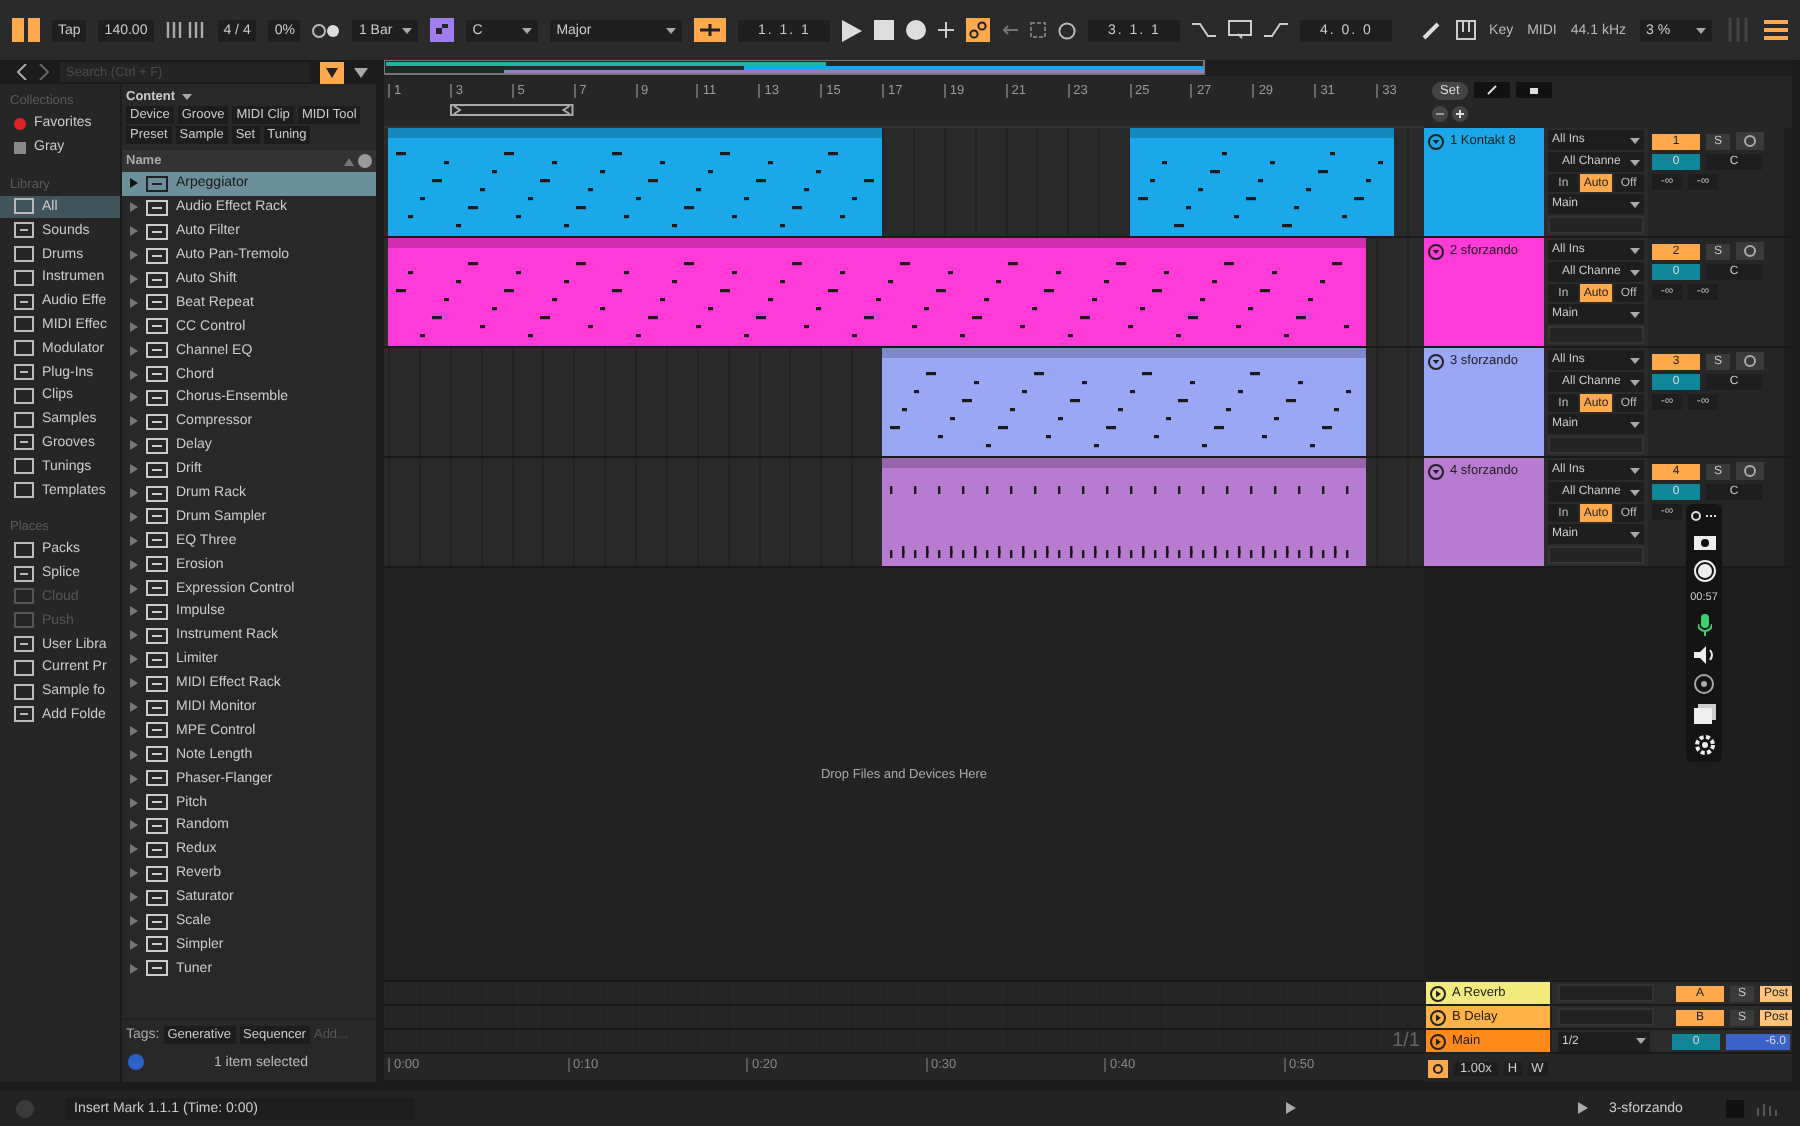  I want to click on view-toggle-icon, so click(26, 30).